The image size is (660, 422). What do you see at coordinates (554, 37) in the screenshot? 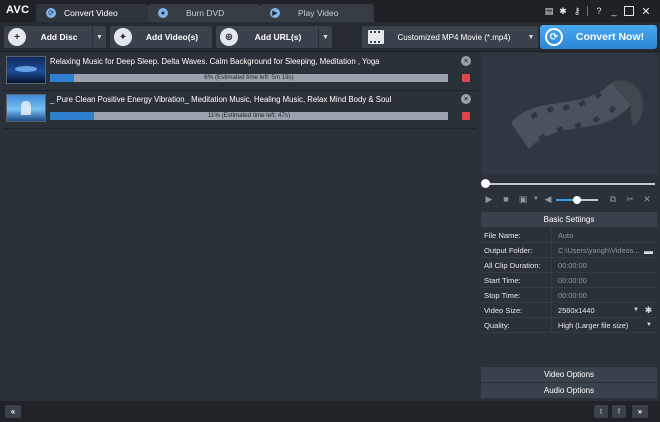
I see `convert-icon: ⟳` at bounding box center [554, 37].